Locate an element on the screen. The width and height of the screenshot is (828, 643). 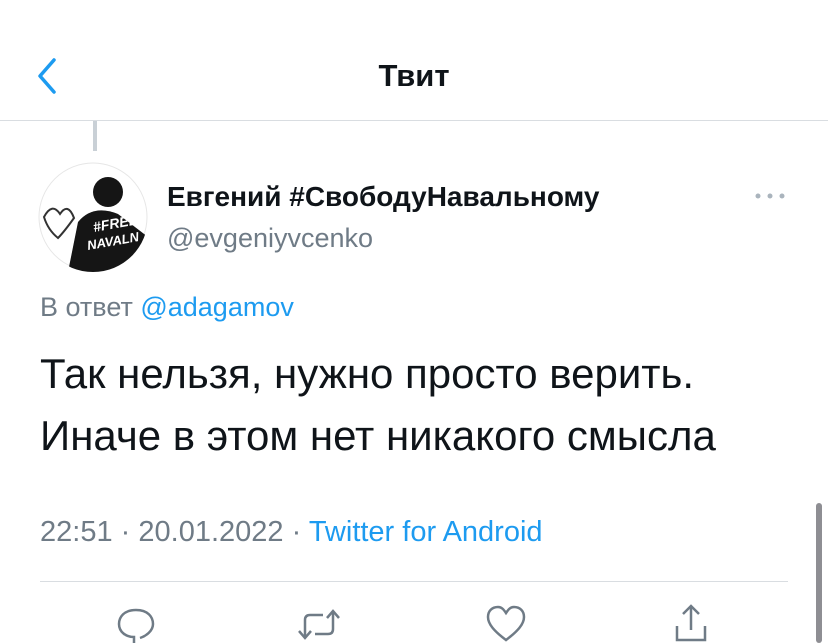
tweet-date: 20.01.2022 is located at coordinates (211, 532).